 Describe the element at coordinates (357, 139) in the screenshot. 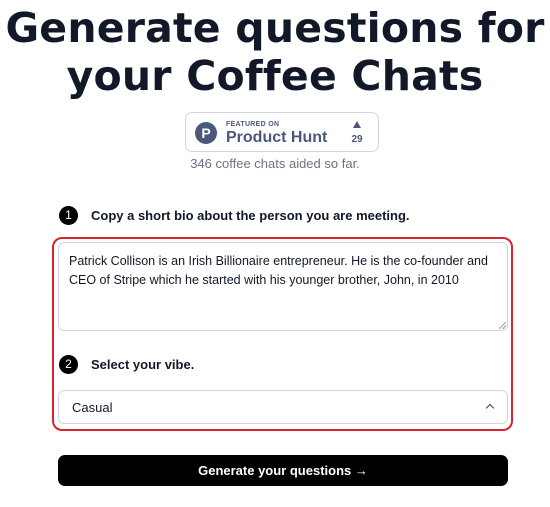

I see `product-hunt-vote-count: 29` at that location.